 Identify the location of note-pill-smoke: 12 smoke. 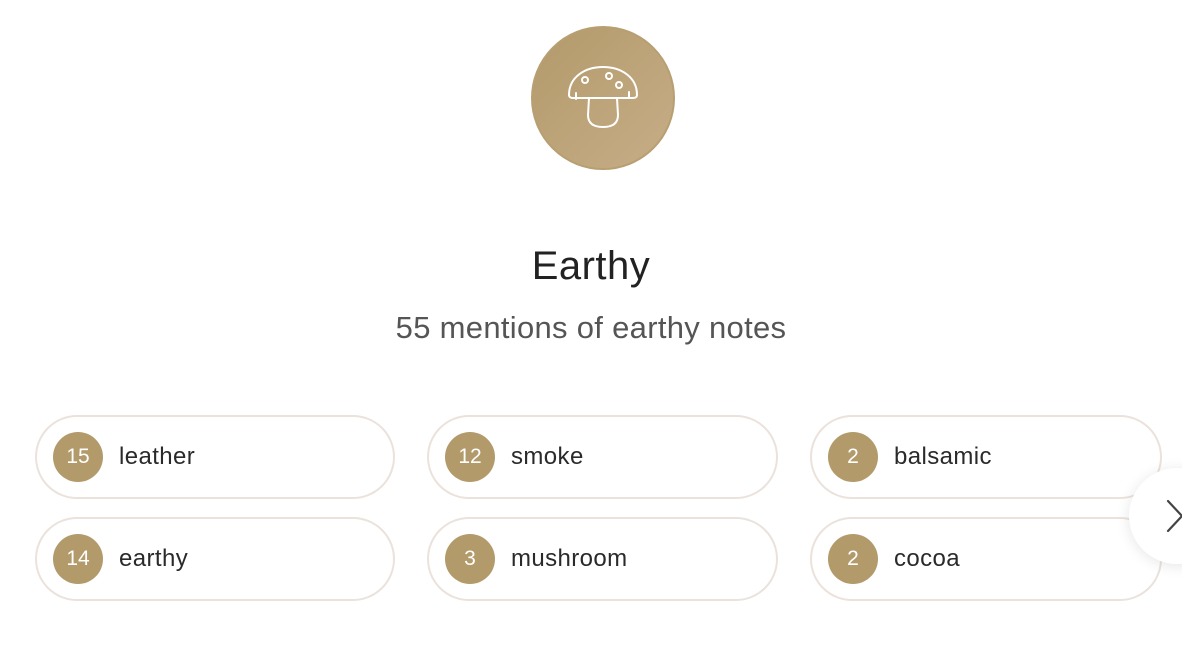
(602, 457).